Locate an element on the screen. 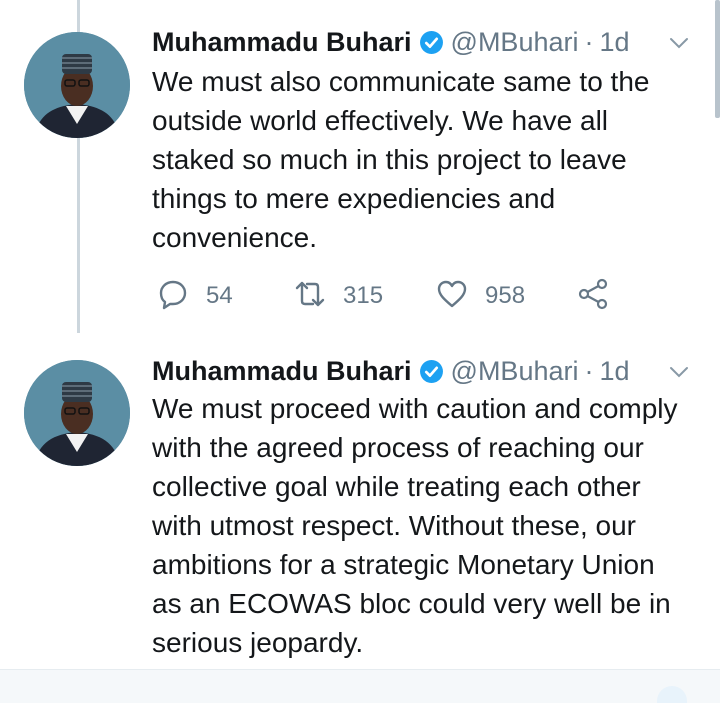 The height and width of the screenshot is (703, 720). share-button is located at coordinates (593, 296).